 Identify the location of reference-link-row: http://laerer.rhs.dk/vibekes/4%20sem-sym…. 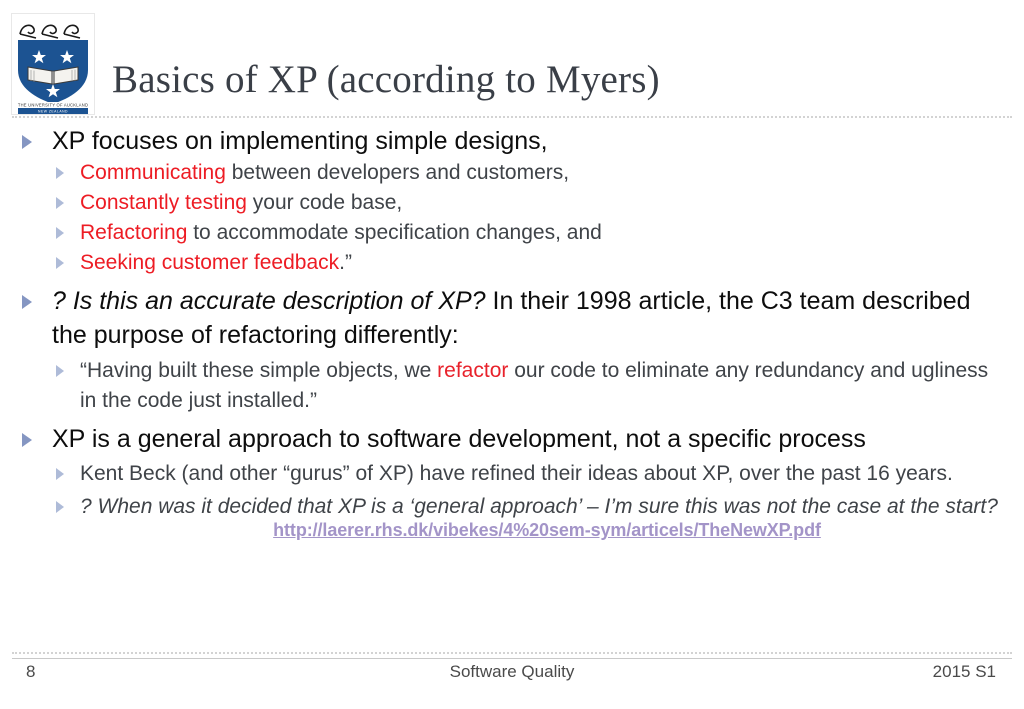
(512, 530).